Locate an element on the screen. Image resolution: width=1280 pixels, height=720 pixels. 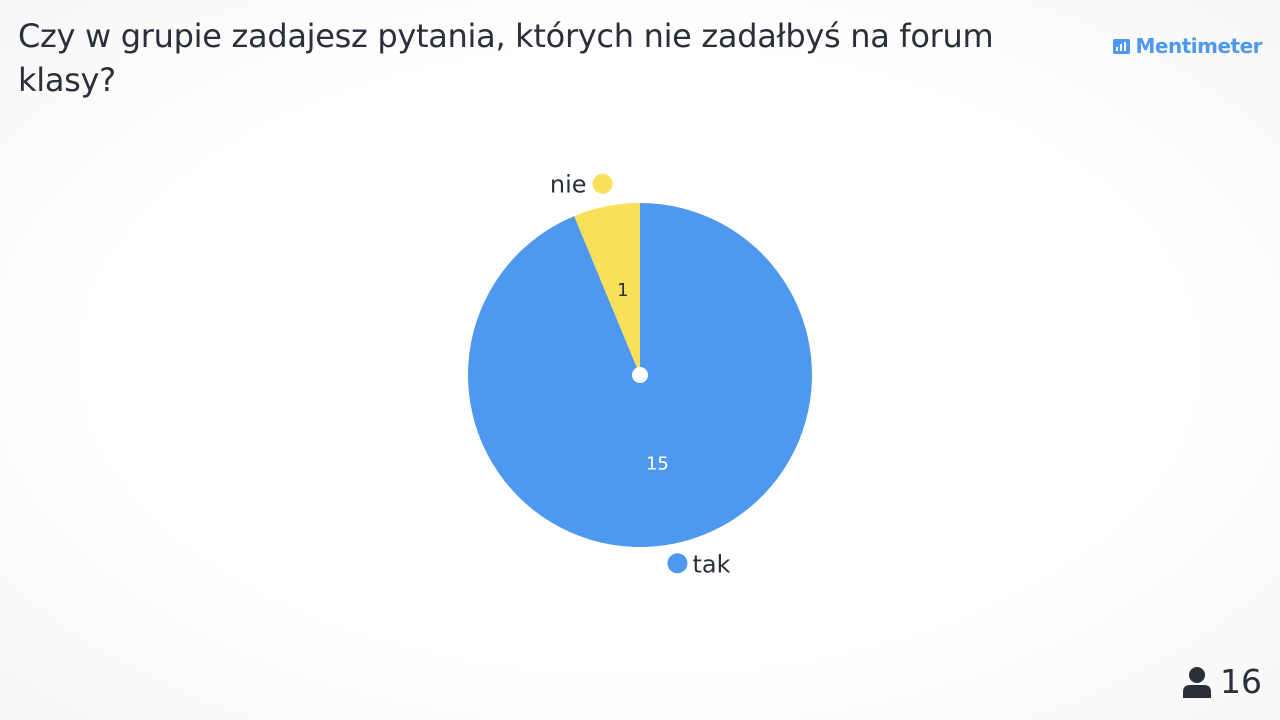
legend-item-tak: tak is located at coordinates (699, 564).